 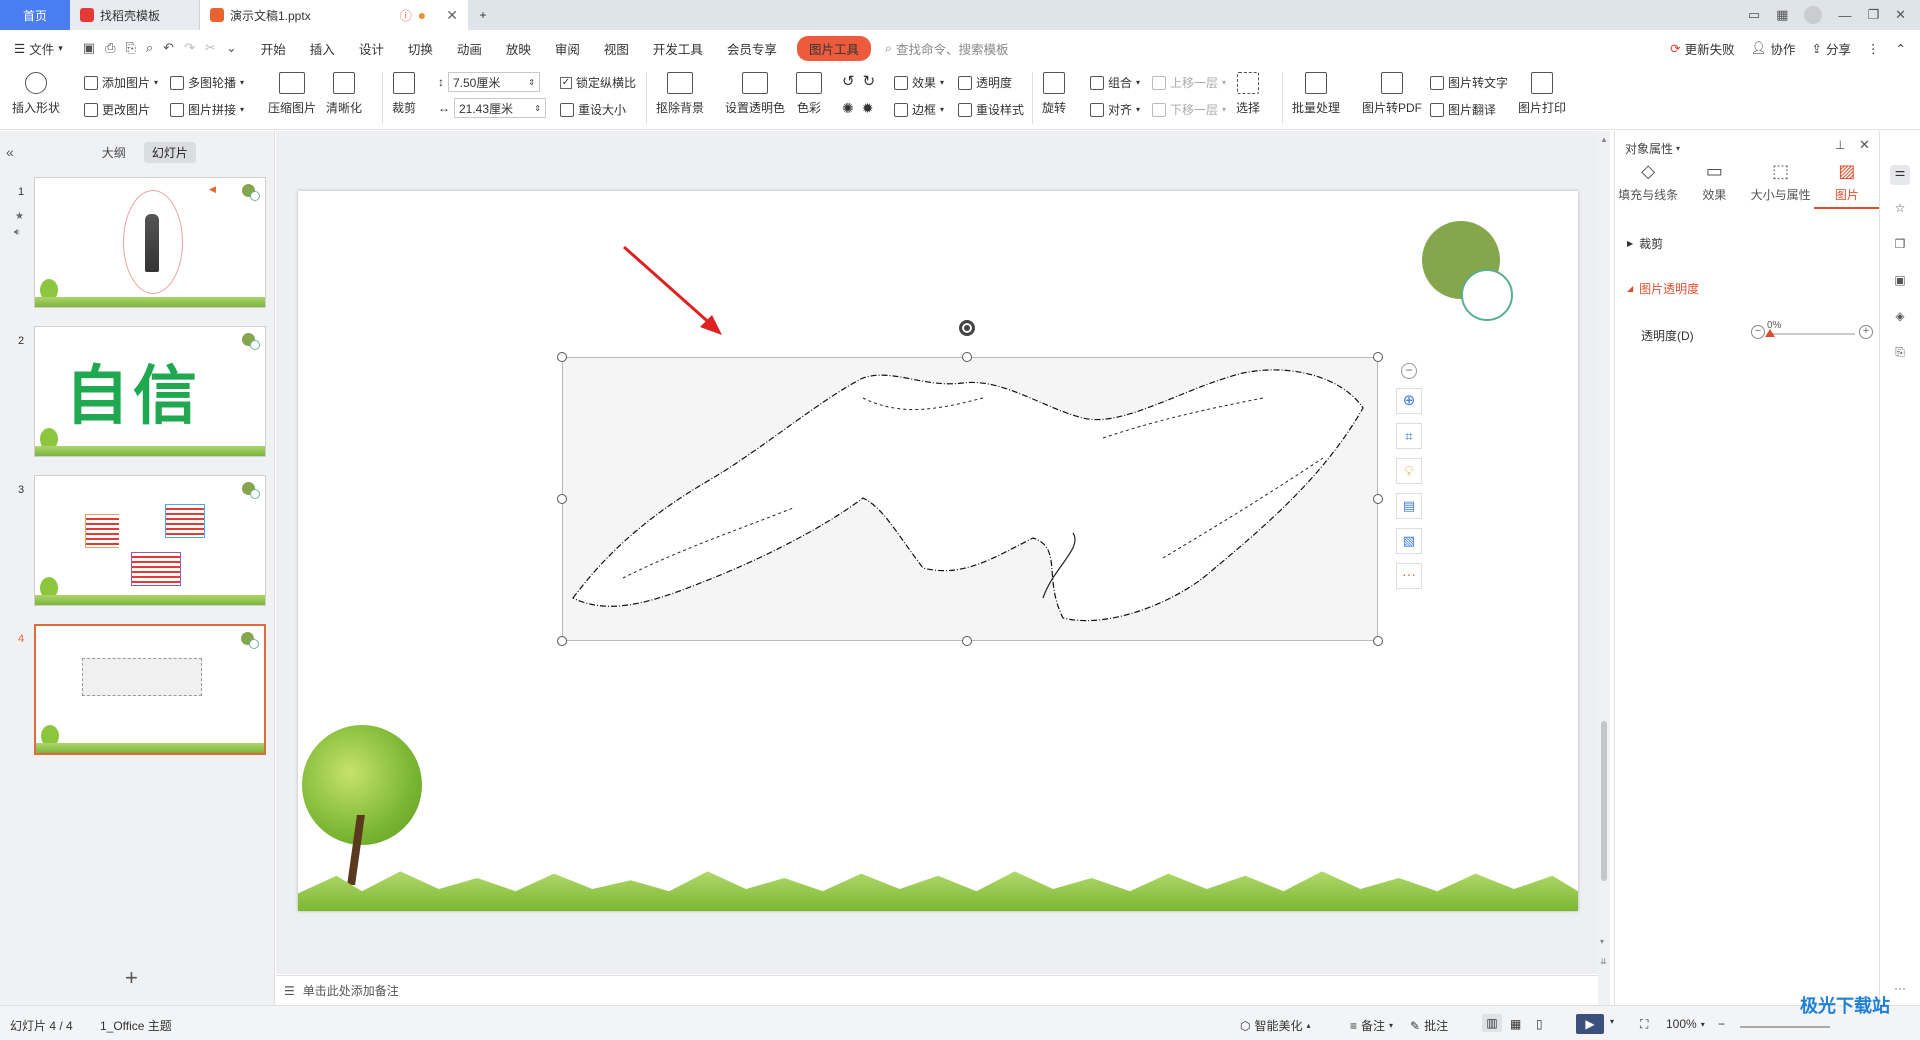 What do you see at coordinates (1714, 185) in the screenshot?
I see `tab-effect: ▭ 效果` at bounding box center [1714, 185].